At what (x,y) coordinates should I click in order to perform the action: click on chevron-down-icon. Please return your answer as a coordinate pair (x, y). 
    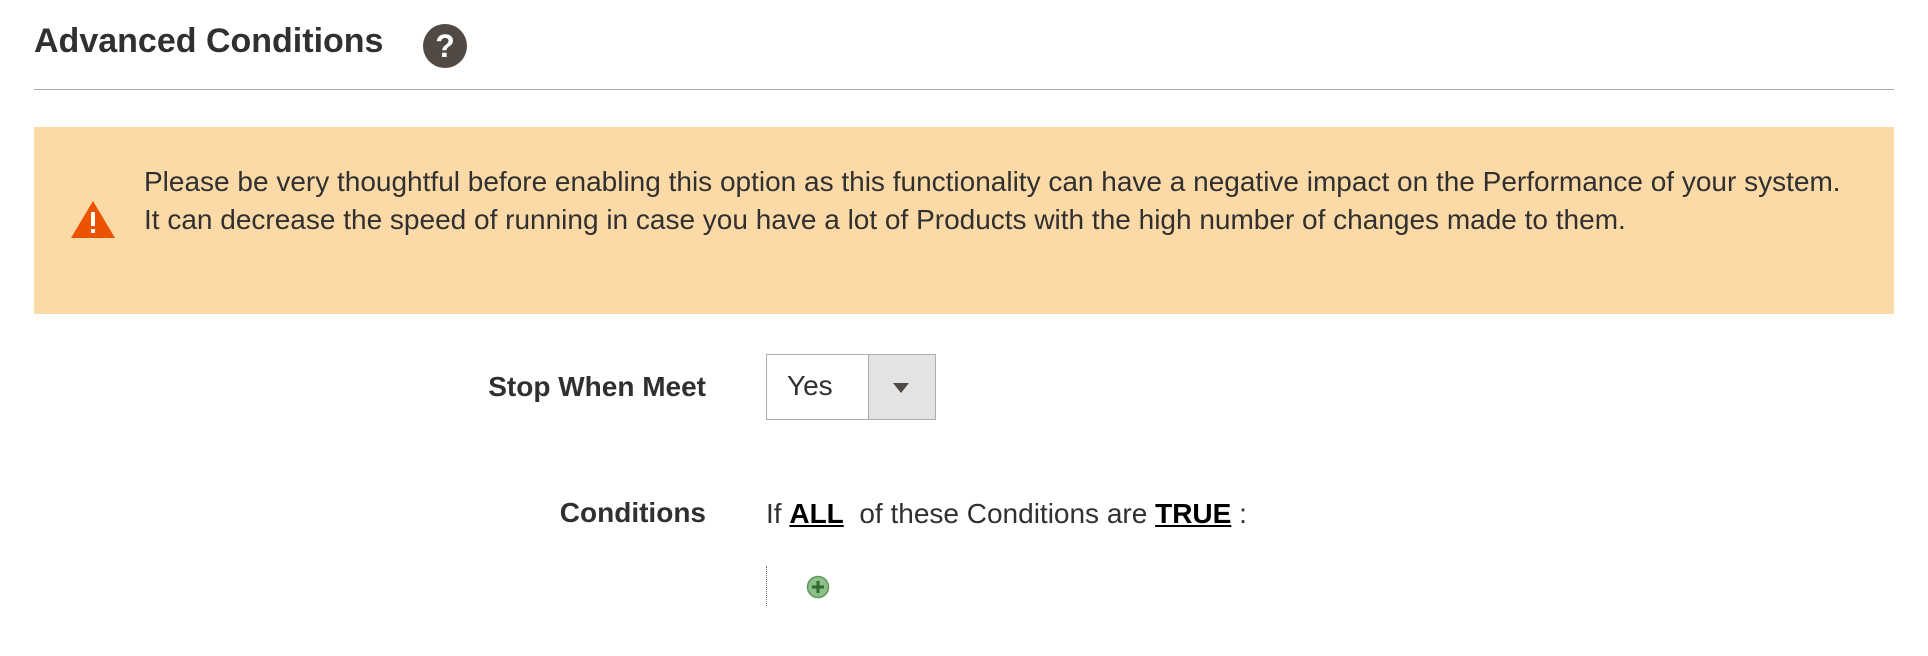
    Looking at the image, I should click on (901, 388).